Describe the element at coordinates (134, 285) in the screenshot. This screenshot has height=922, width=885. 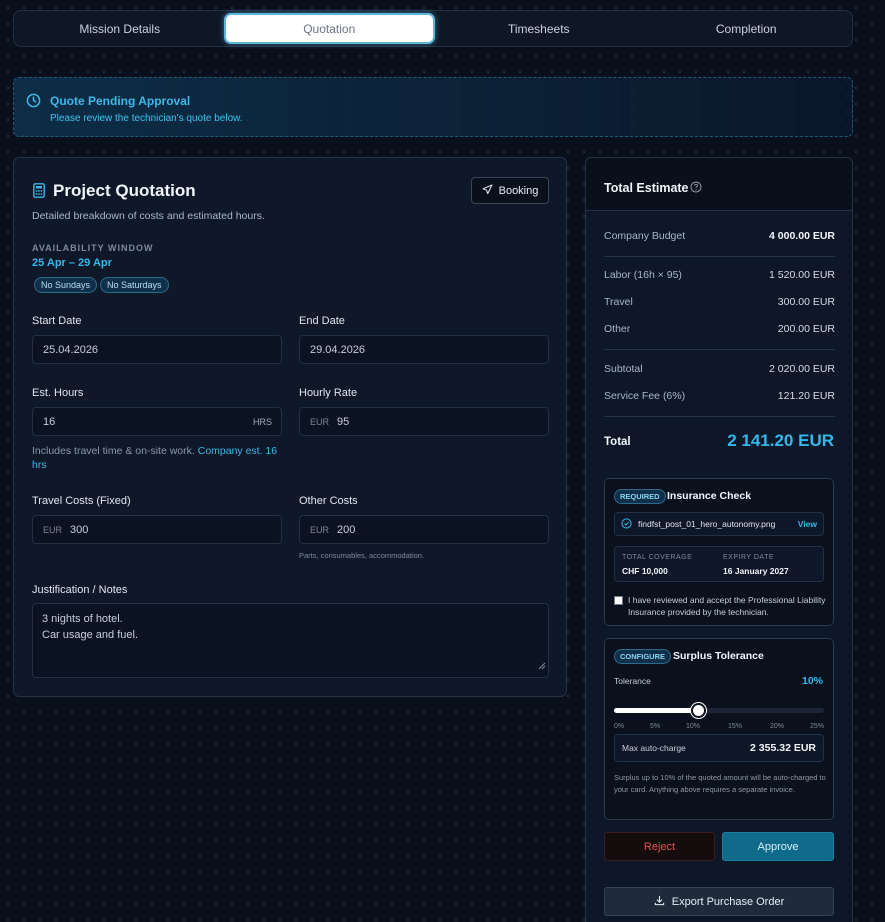
I see `chip-no-saturdays: No Saturdays` at that location.